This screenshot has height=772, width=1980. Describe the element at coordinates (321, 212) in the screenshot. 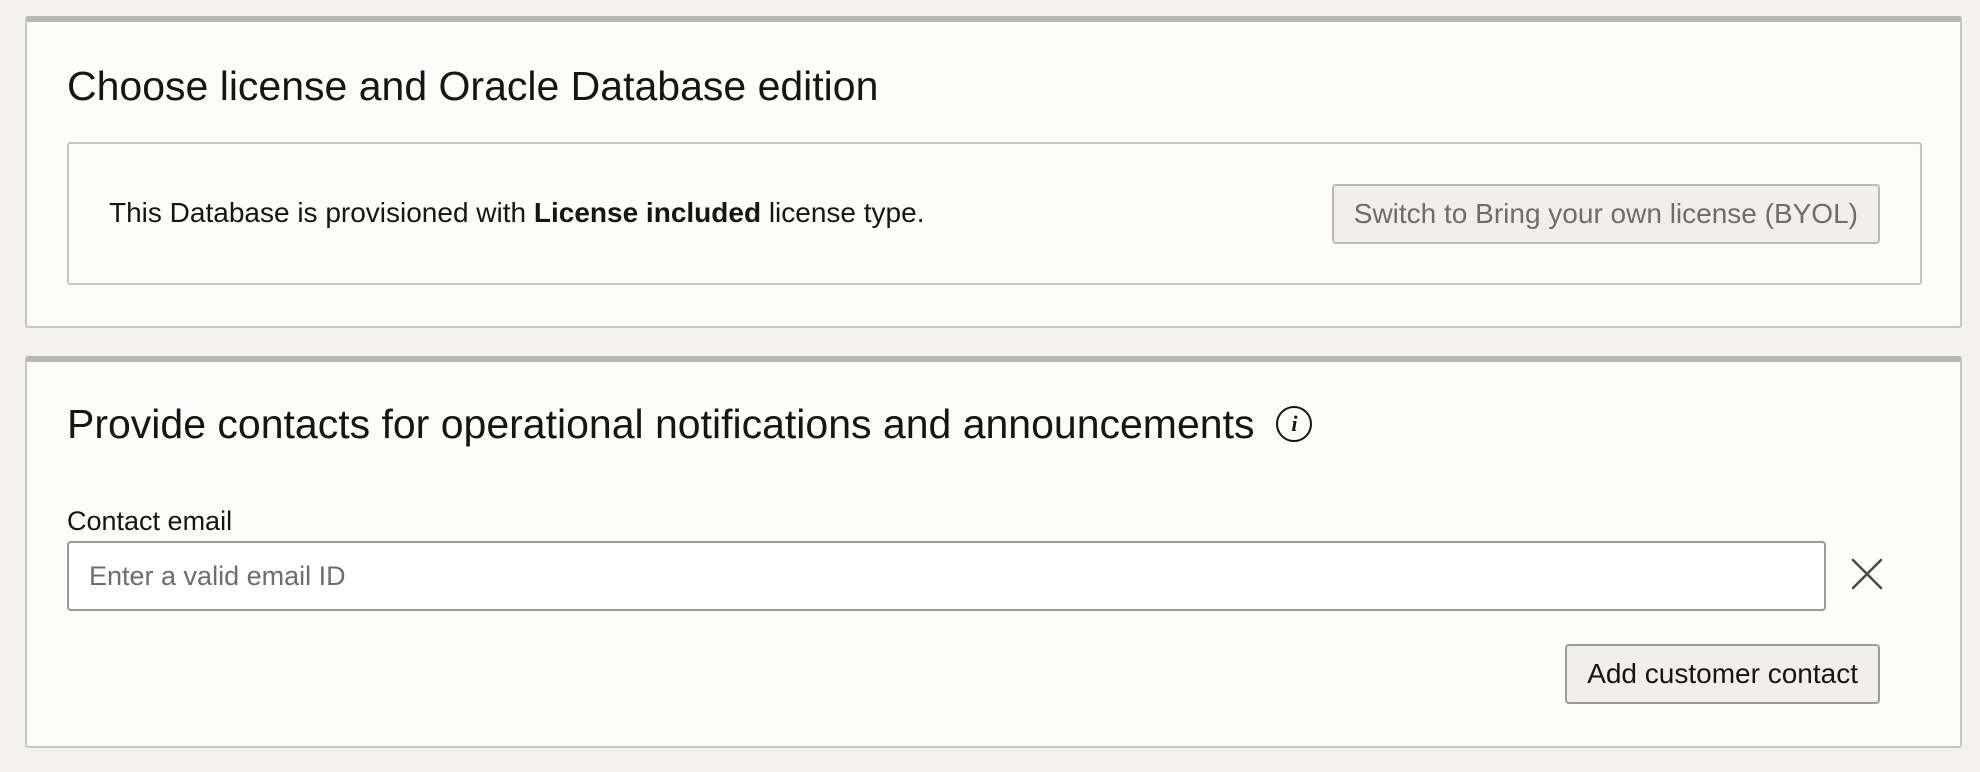

I see `license-message-prefix: This Database is provisioned with` at that location.